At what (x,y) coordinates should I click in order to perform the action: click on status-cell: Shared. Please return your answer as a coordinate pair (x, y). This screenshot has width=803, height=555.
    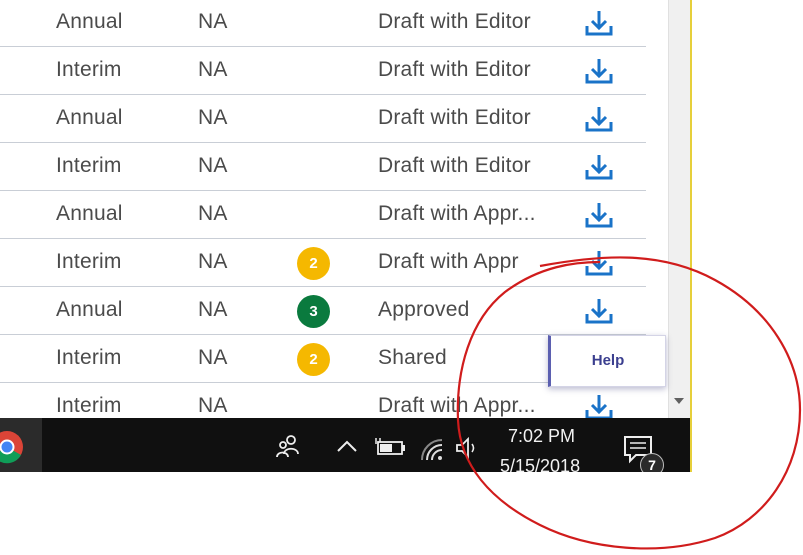
    Looking at the image, I should click on (412, 357).